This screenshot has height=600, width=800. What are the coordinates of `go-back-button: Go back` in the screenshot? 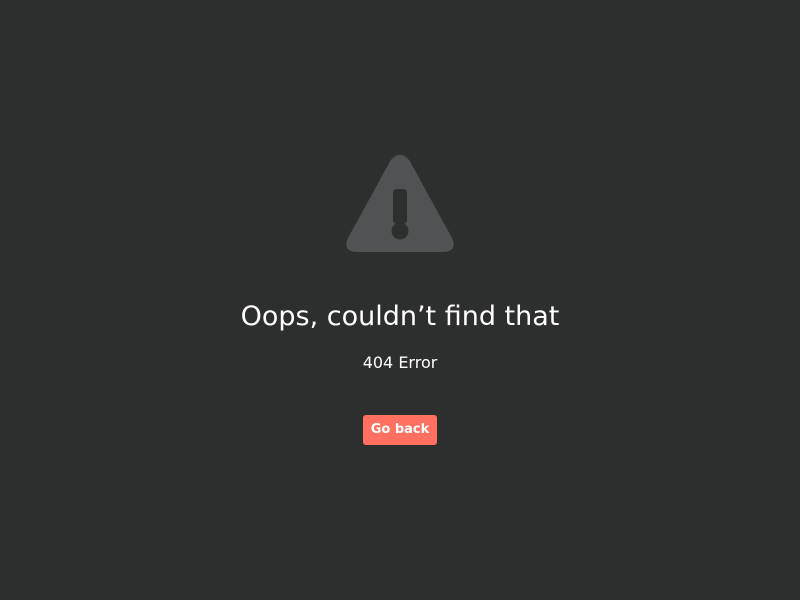 It's located at (400, 430).